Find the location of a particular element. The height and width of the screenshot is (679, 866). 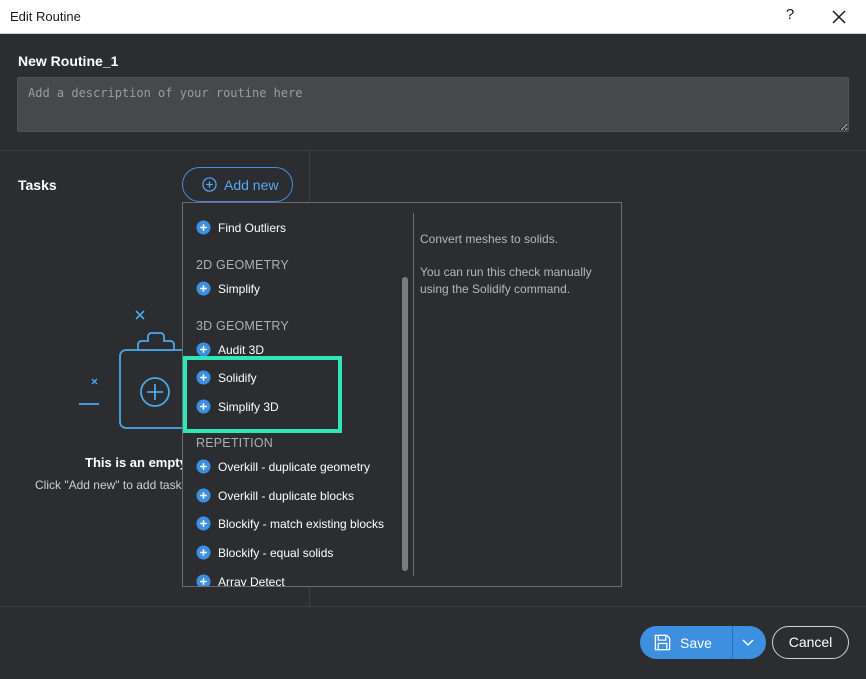

menu-item-label: Simplify is located at coordinates (239, 289).